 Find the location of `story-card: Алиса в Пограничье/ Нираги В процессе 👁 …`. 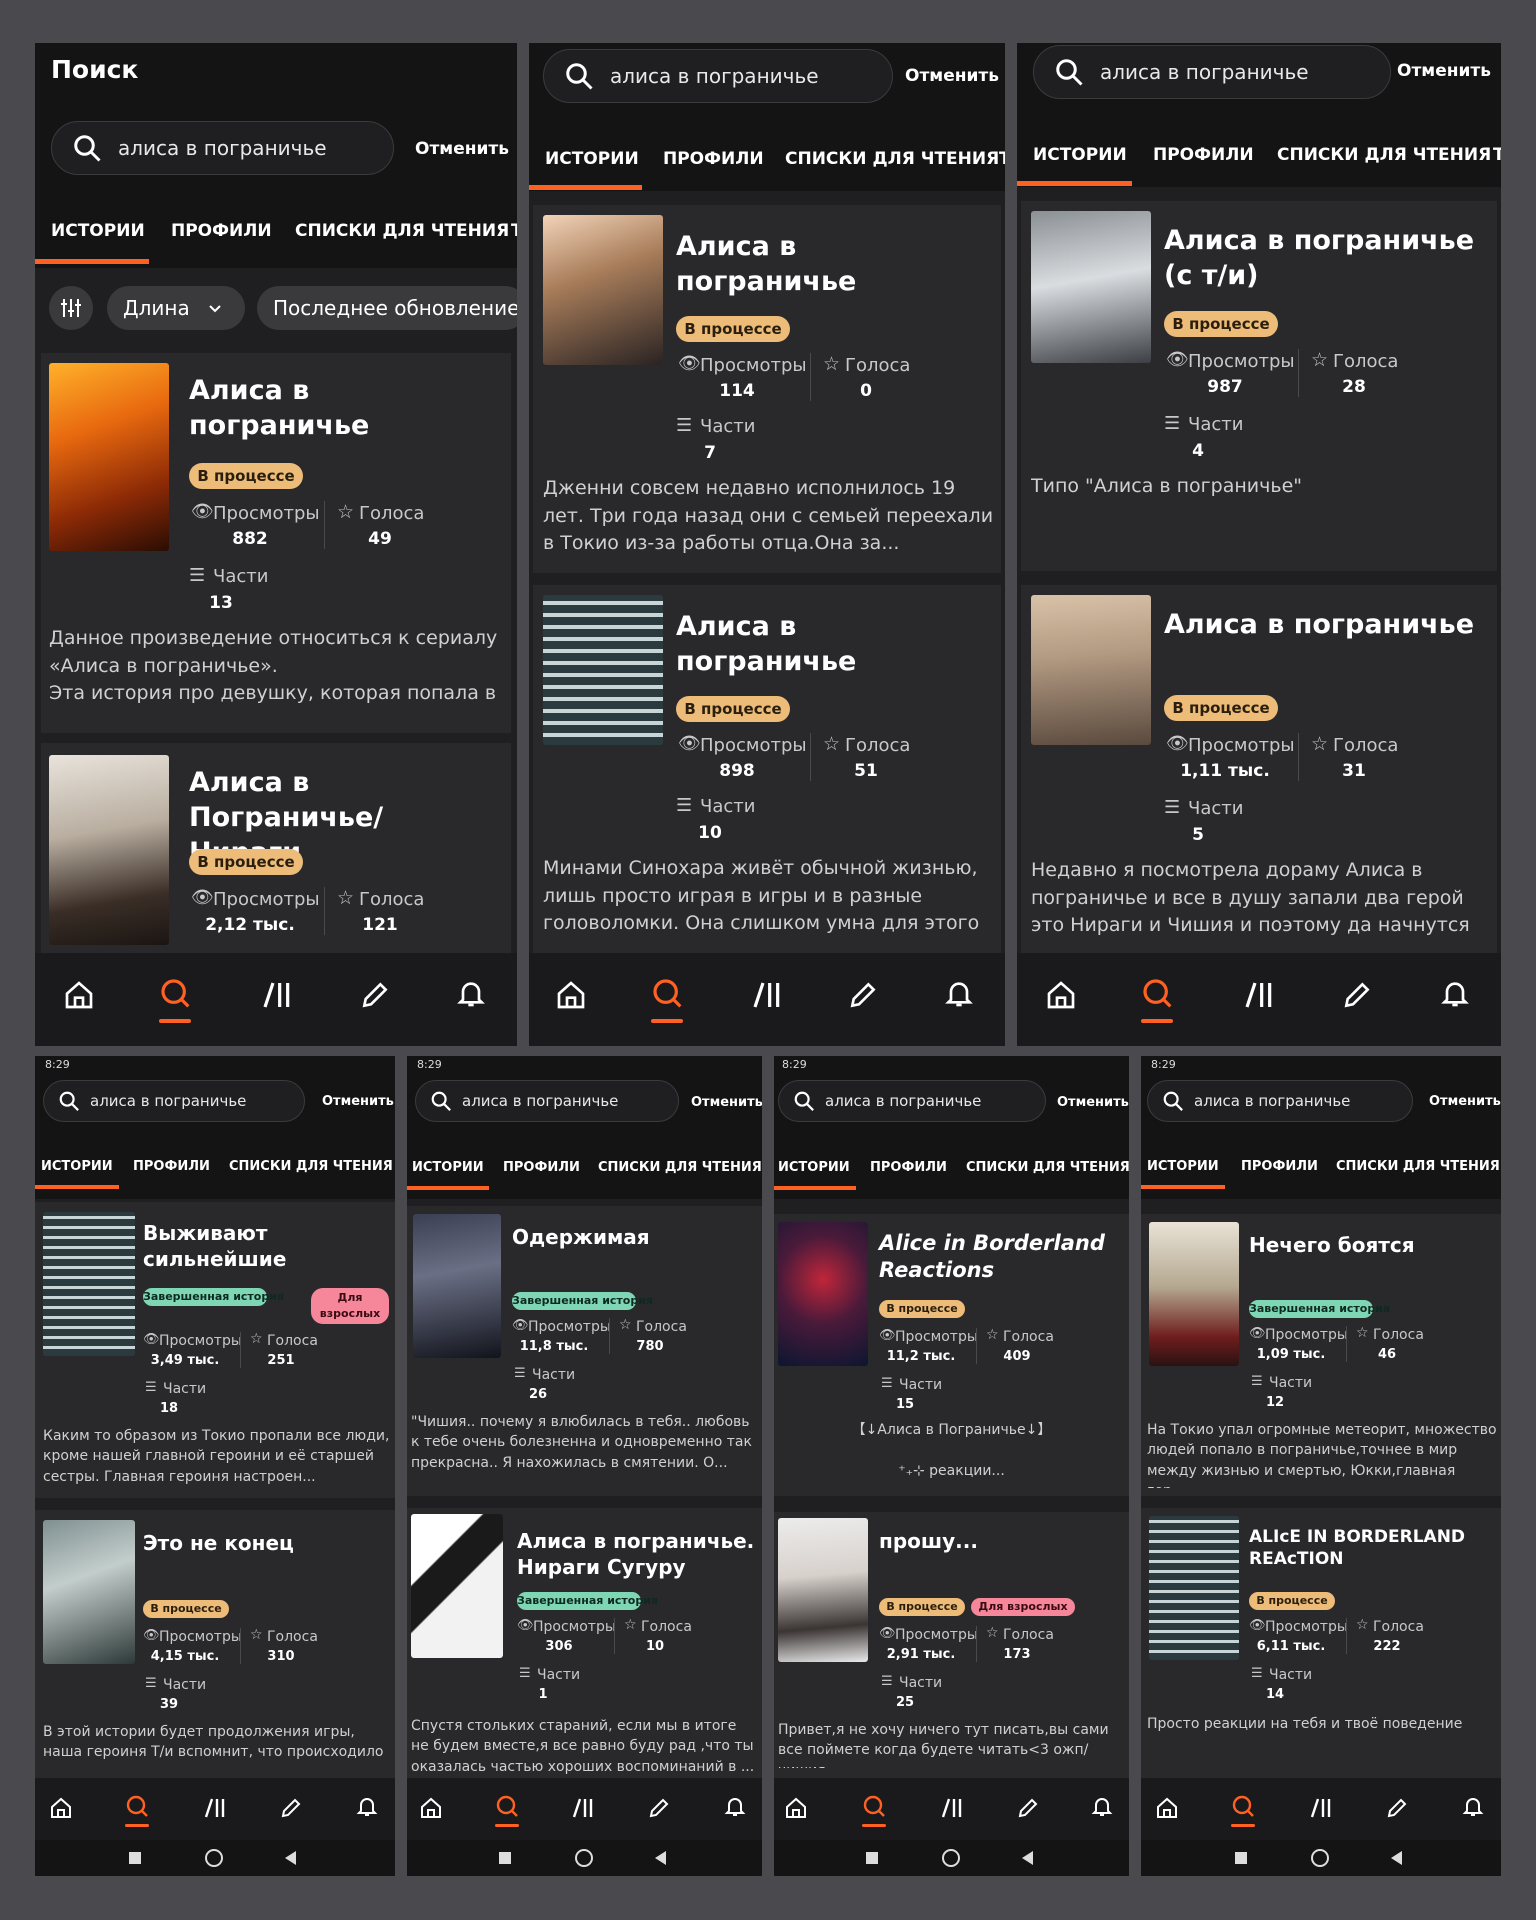

story-card: Алиса в Пограничье/ Нираги В процессе 👁 … is located at coordinates (276, 858).